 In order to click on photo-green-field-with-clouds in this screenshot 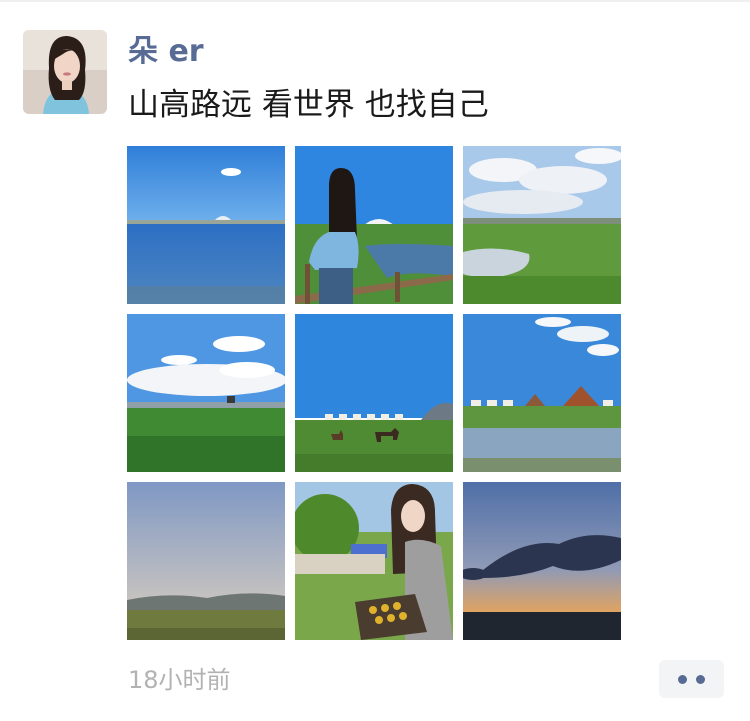, I will do `click(206, 393)`.